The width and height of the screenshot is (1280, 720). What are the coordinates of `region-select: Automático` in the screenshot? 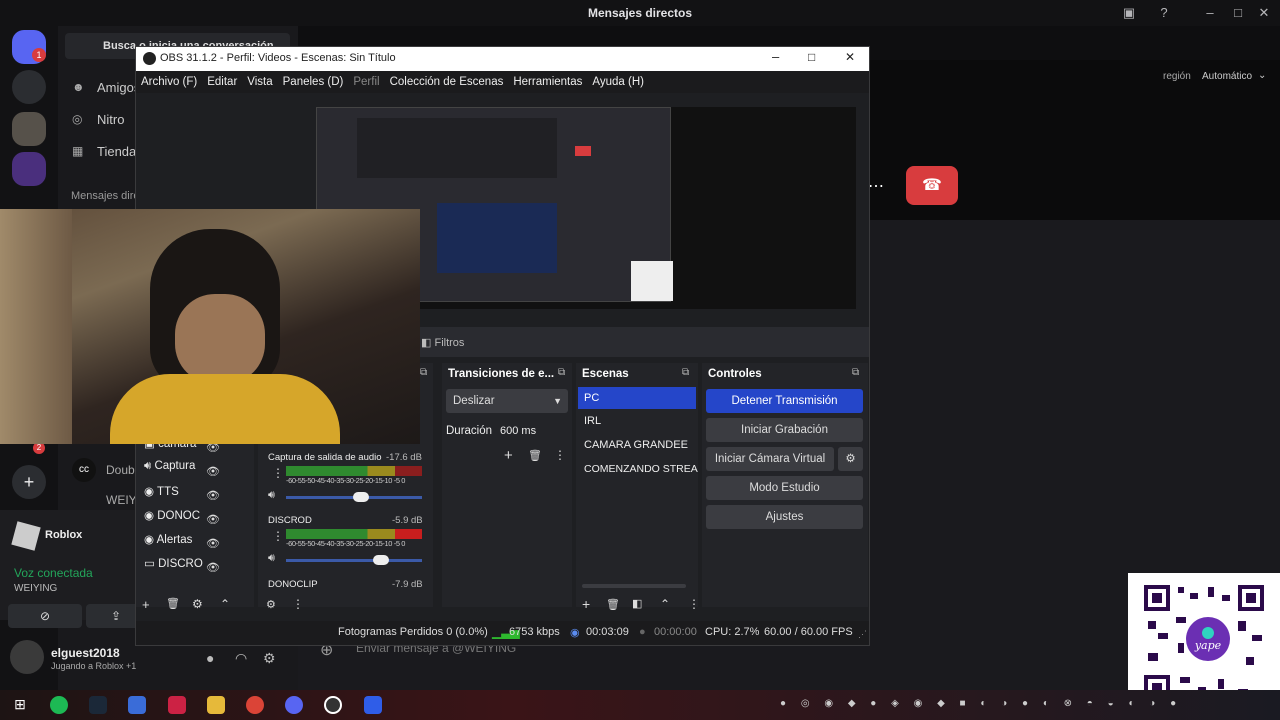 It's located at (1227, 76).